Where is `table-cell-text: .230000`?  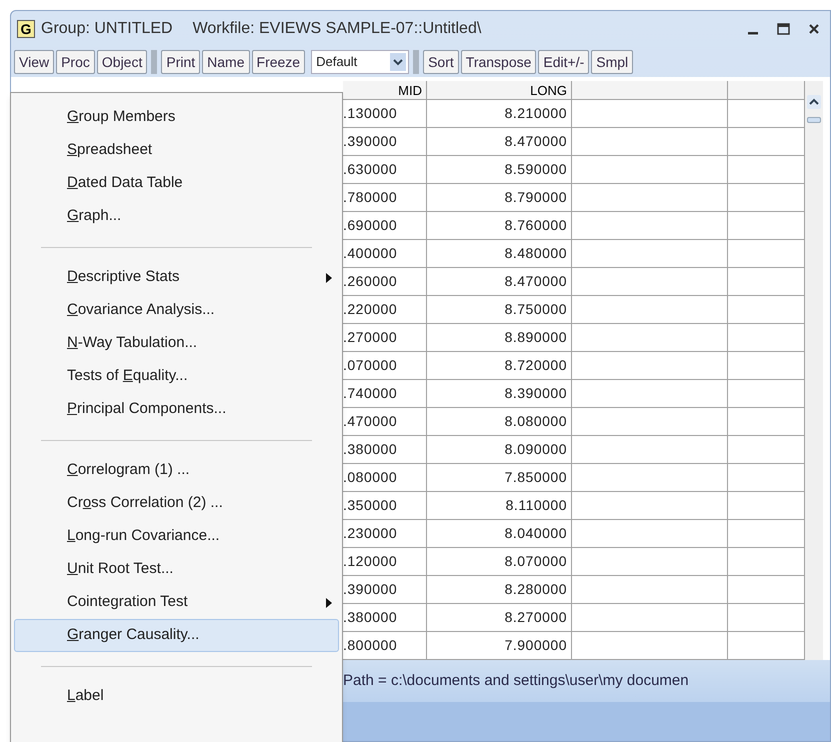 table-cell-text: .230000 is located at coordinates (370, 533).